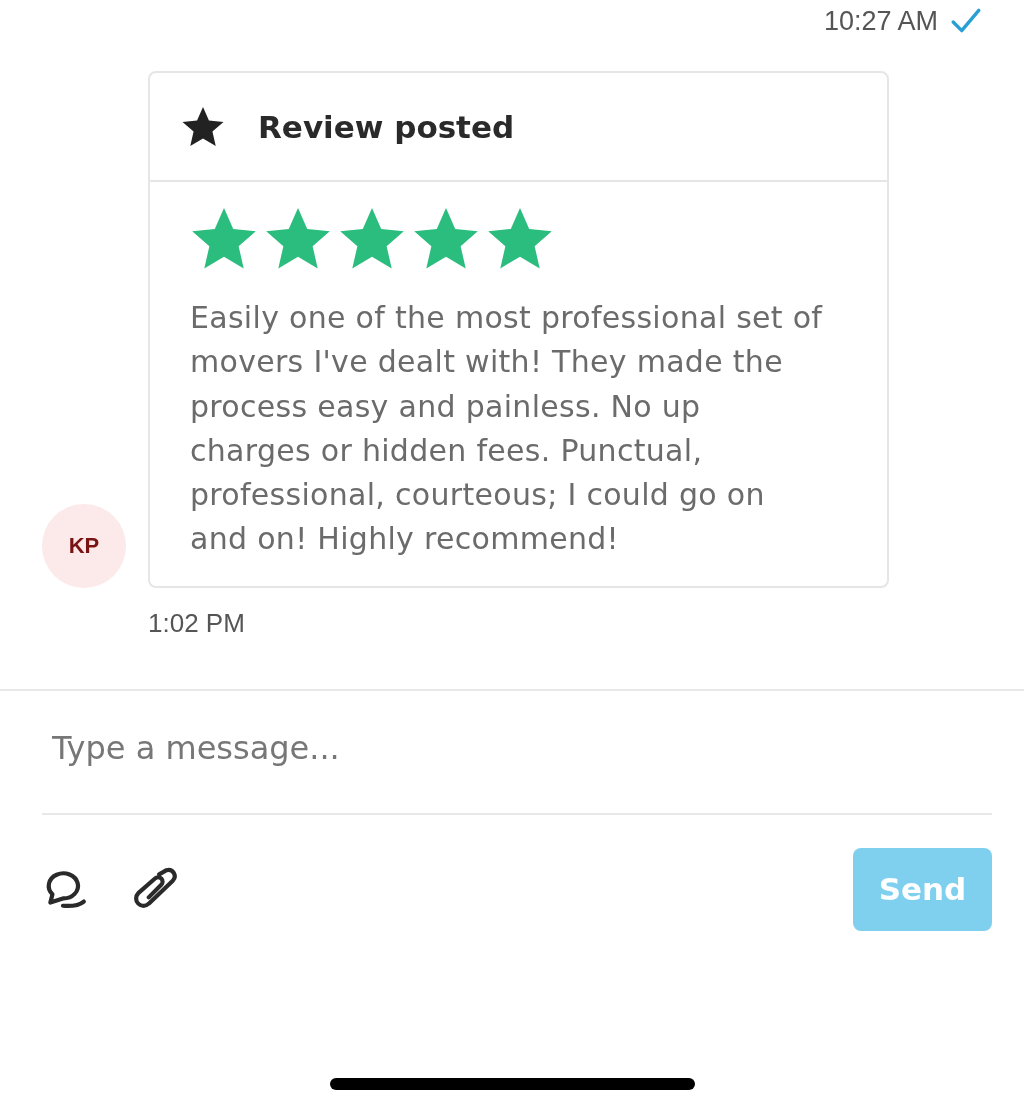 This screenshot has height=1112, width=1024. Describe the element at coordinates (203, 126) in the screenshot. I see `star-icon` at that location.